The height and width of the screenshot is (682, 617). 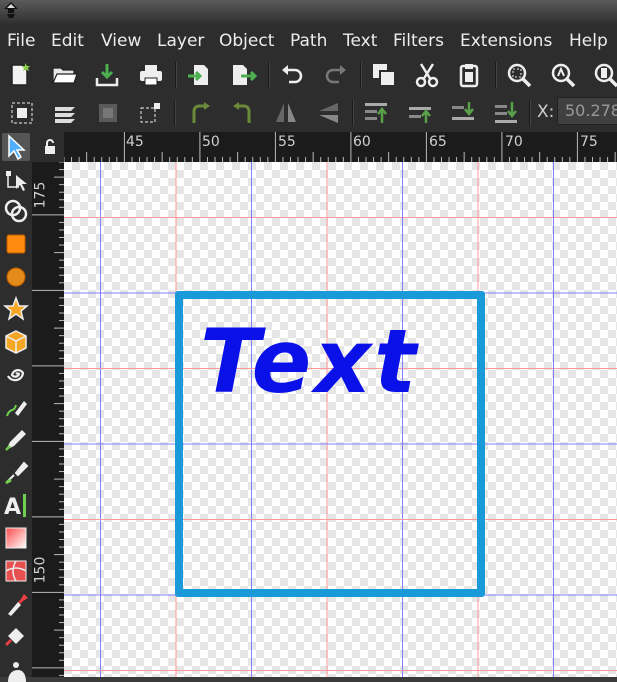 What do you see at coordinates (589, 142) in the screenshot?
I see `ruler-label: 75` at bounding box center [589, 142].